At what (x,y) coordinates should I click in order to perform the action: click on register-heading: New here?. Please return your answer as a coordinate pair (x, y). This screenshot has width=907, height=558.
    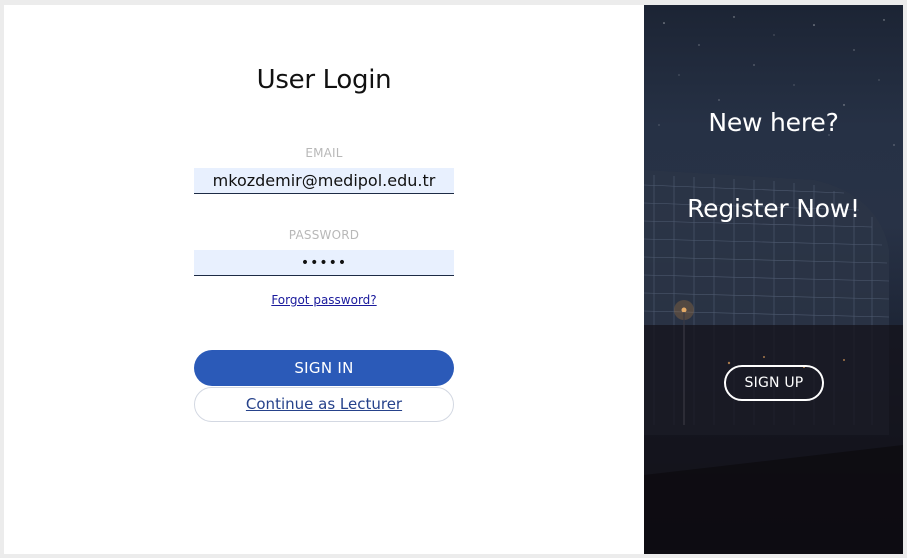
    Looking at the image, I should click on (773, 122).